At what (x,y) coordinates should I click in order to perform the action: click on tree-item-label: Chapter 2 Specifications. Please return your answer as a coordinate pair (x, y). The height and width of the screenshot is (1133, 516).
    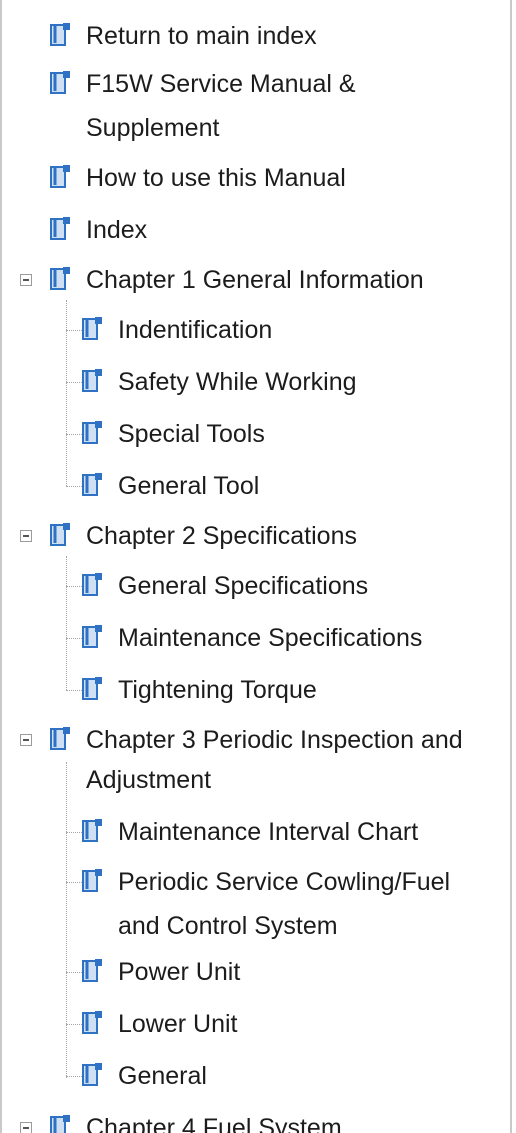
    Looking at the image, I should click on (221, 536).